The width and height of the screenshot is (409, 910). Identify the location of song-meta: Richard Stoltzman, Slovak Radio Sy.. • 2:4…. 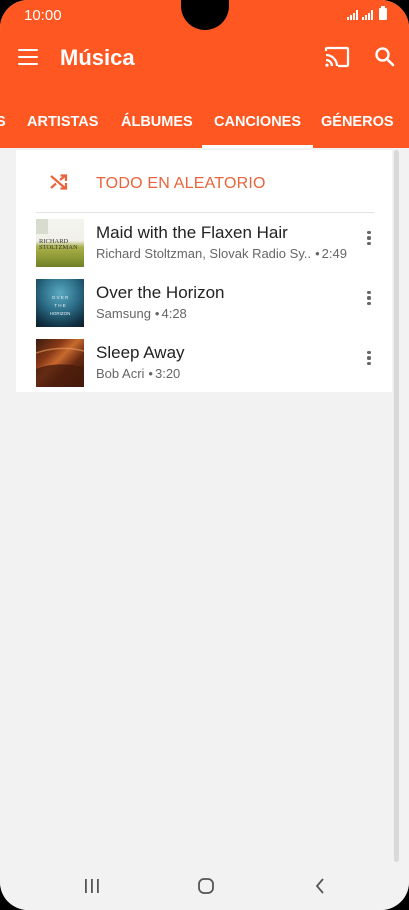
(221, 253).